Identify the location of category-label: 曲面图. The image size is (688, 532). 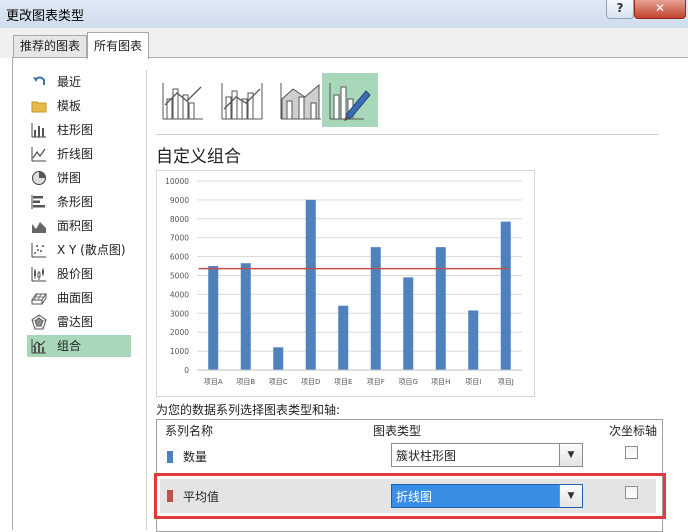
(75, 298).